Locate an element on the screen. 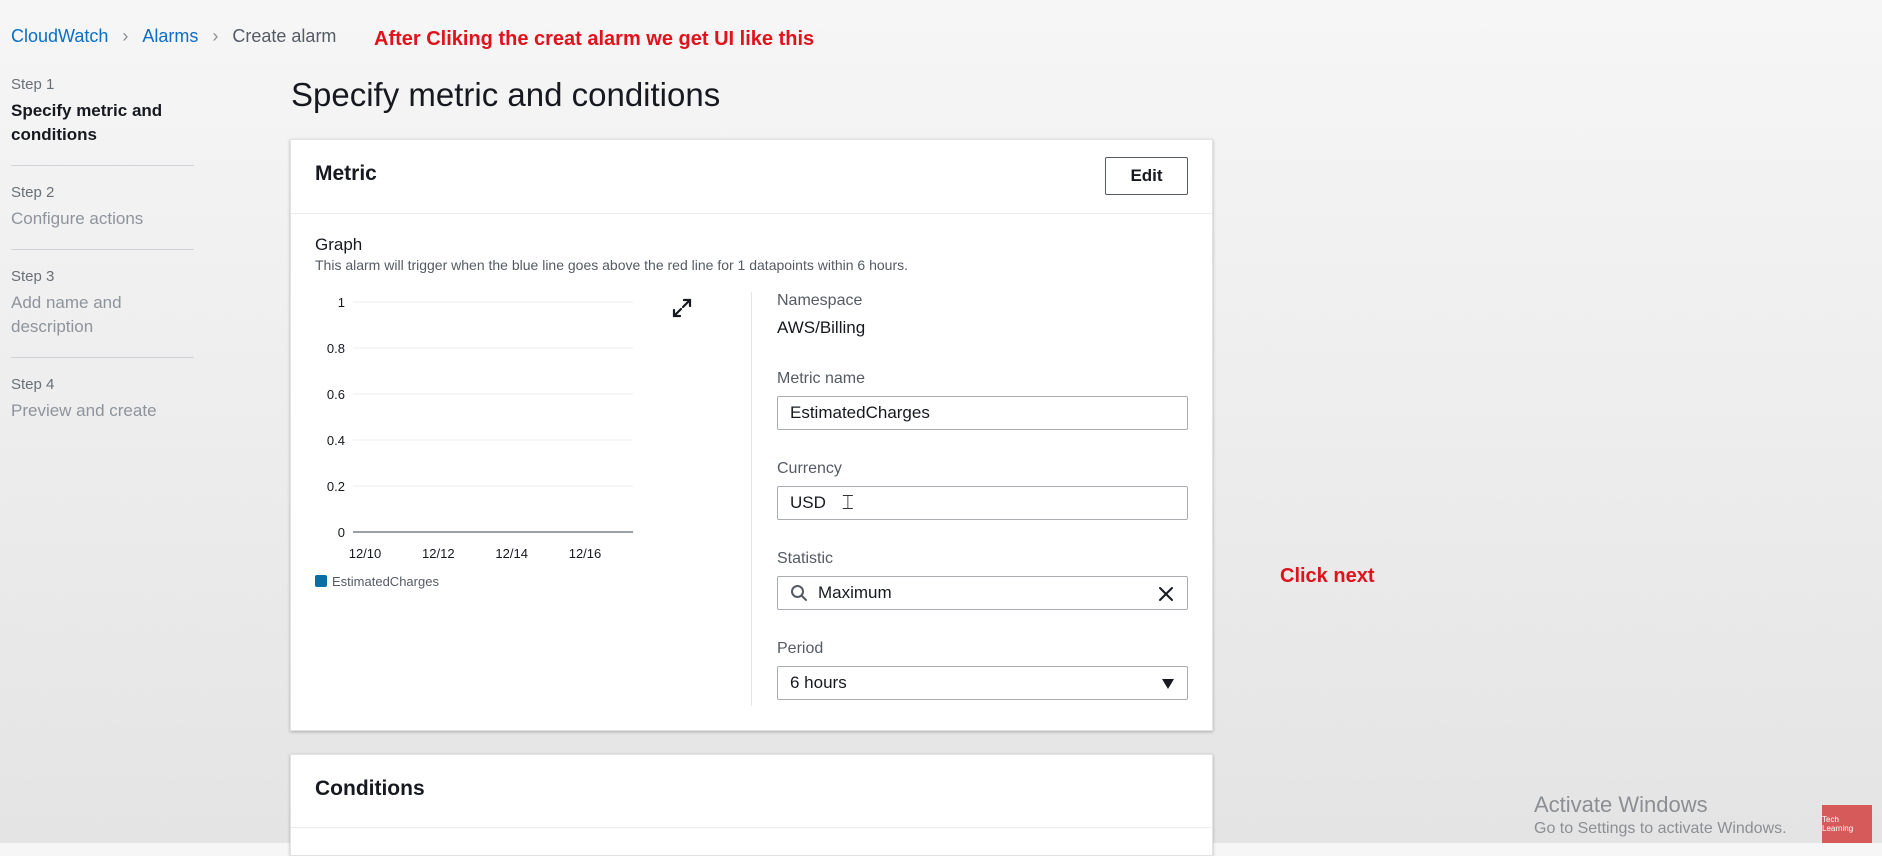 This screenshot has width=1882, height=856. y-tick-label: 1 is located at coordinates (341, 302).